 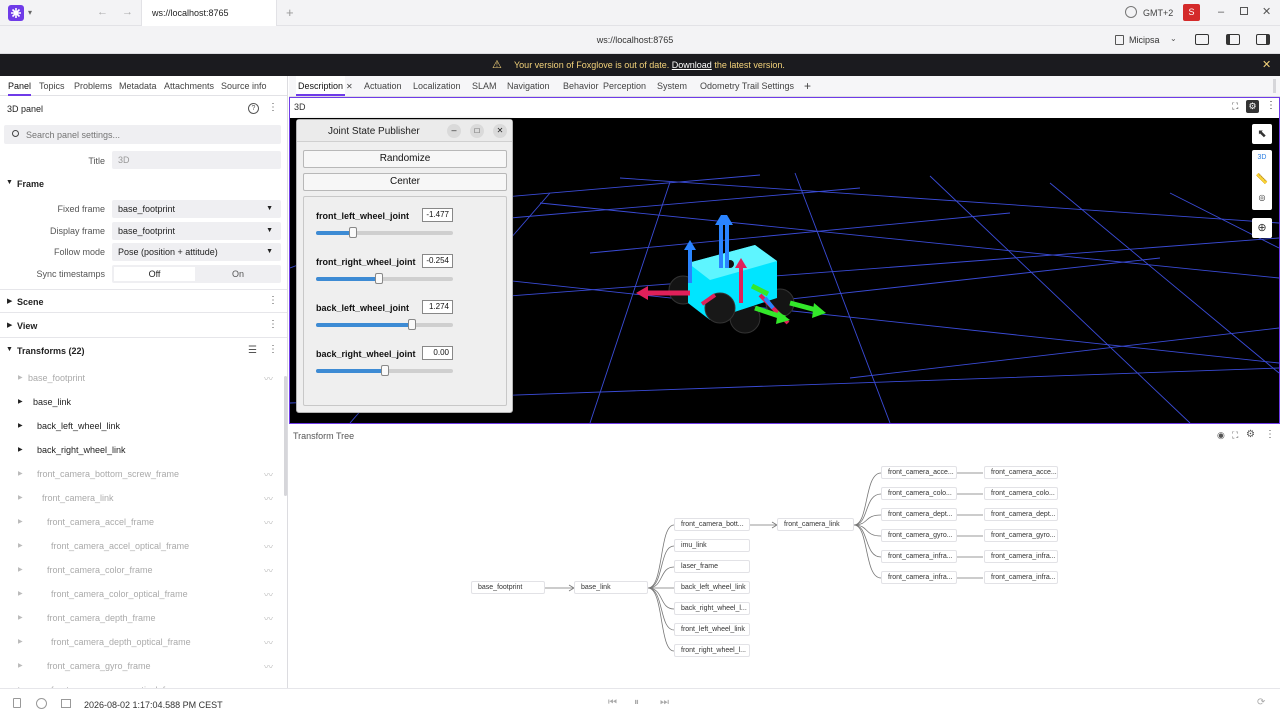 I want to click on transform-row: ▶ front_camera_bottom_screw_frame 〰, so click(x=142, y=475).